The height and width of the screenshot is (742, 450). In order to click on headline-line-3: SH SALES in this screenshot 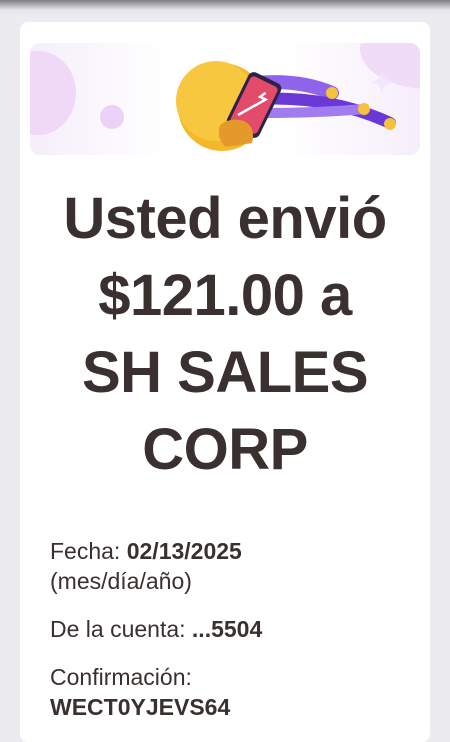, I will do `click(225, 372)`.